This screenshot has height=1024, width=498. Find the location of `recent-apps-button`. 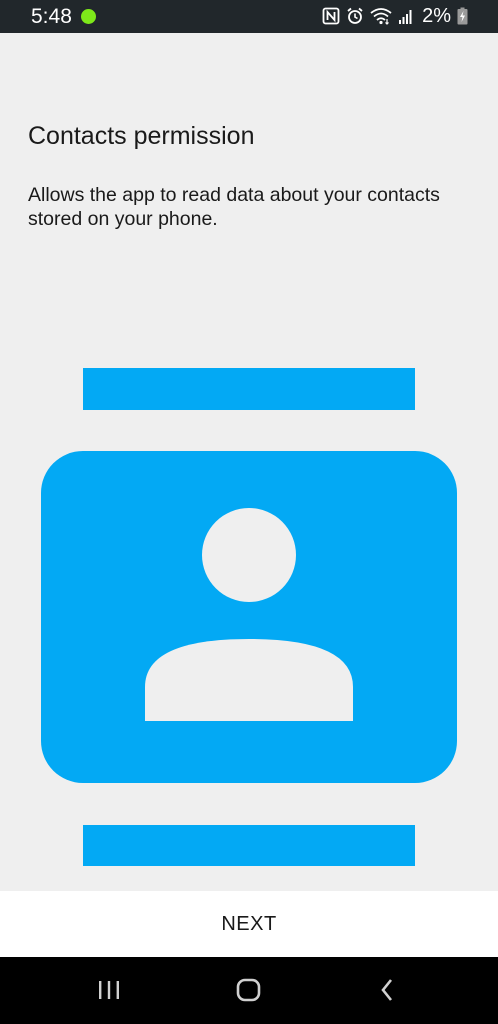

recent-apps-button is located at coordinates (109, 990).